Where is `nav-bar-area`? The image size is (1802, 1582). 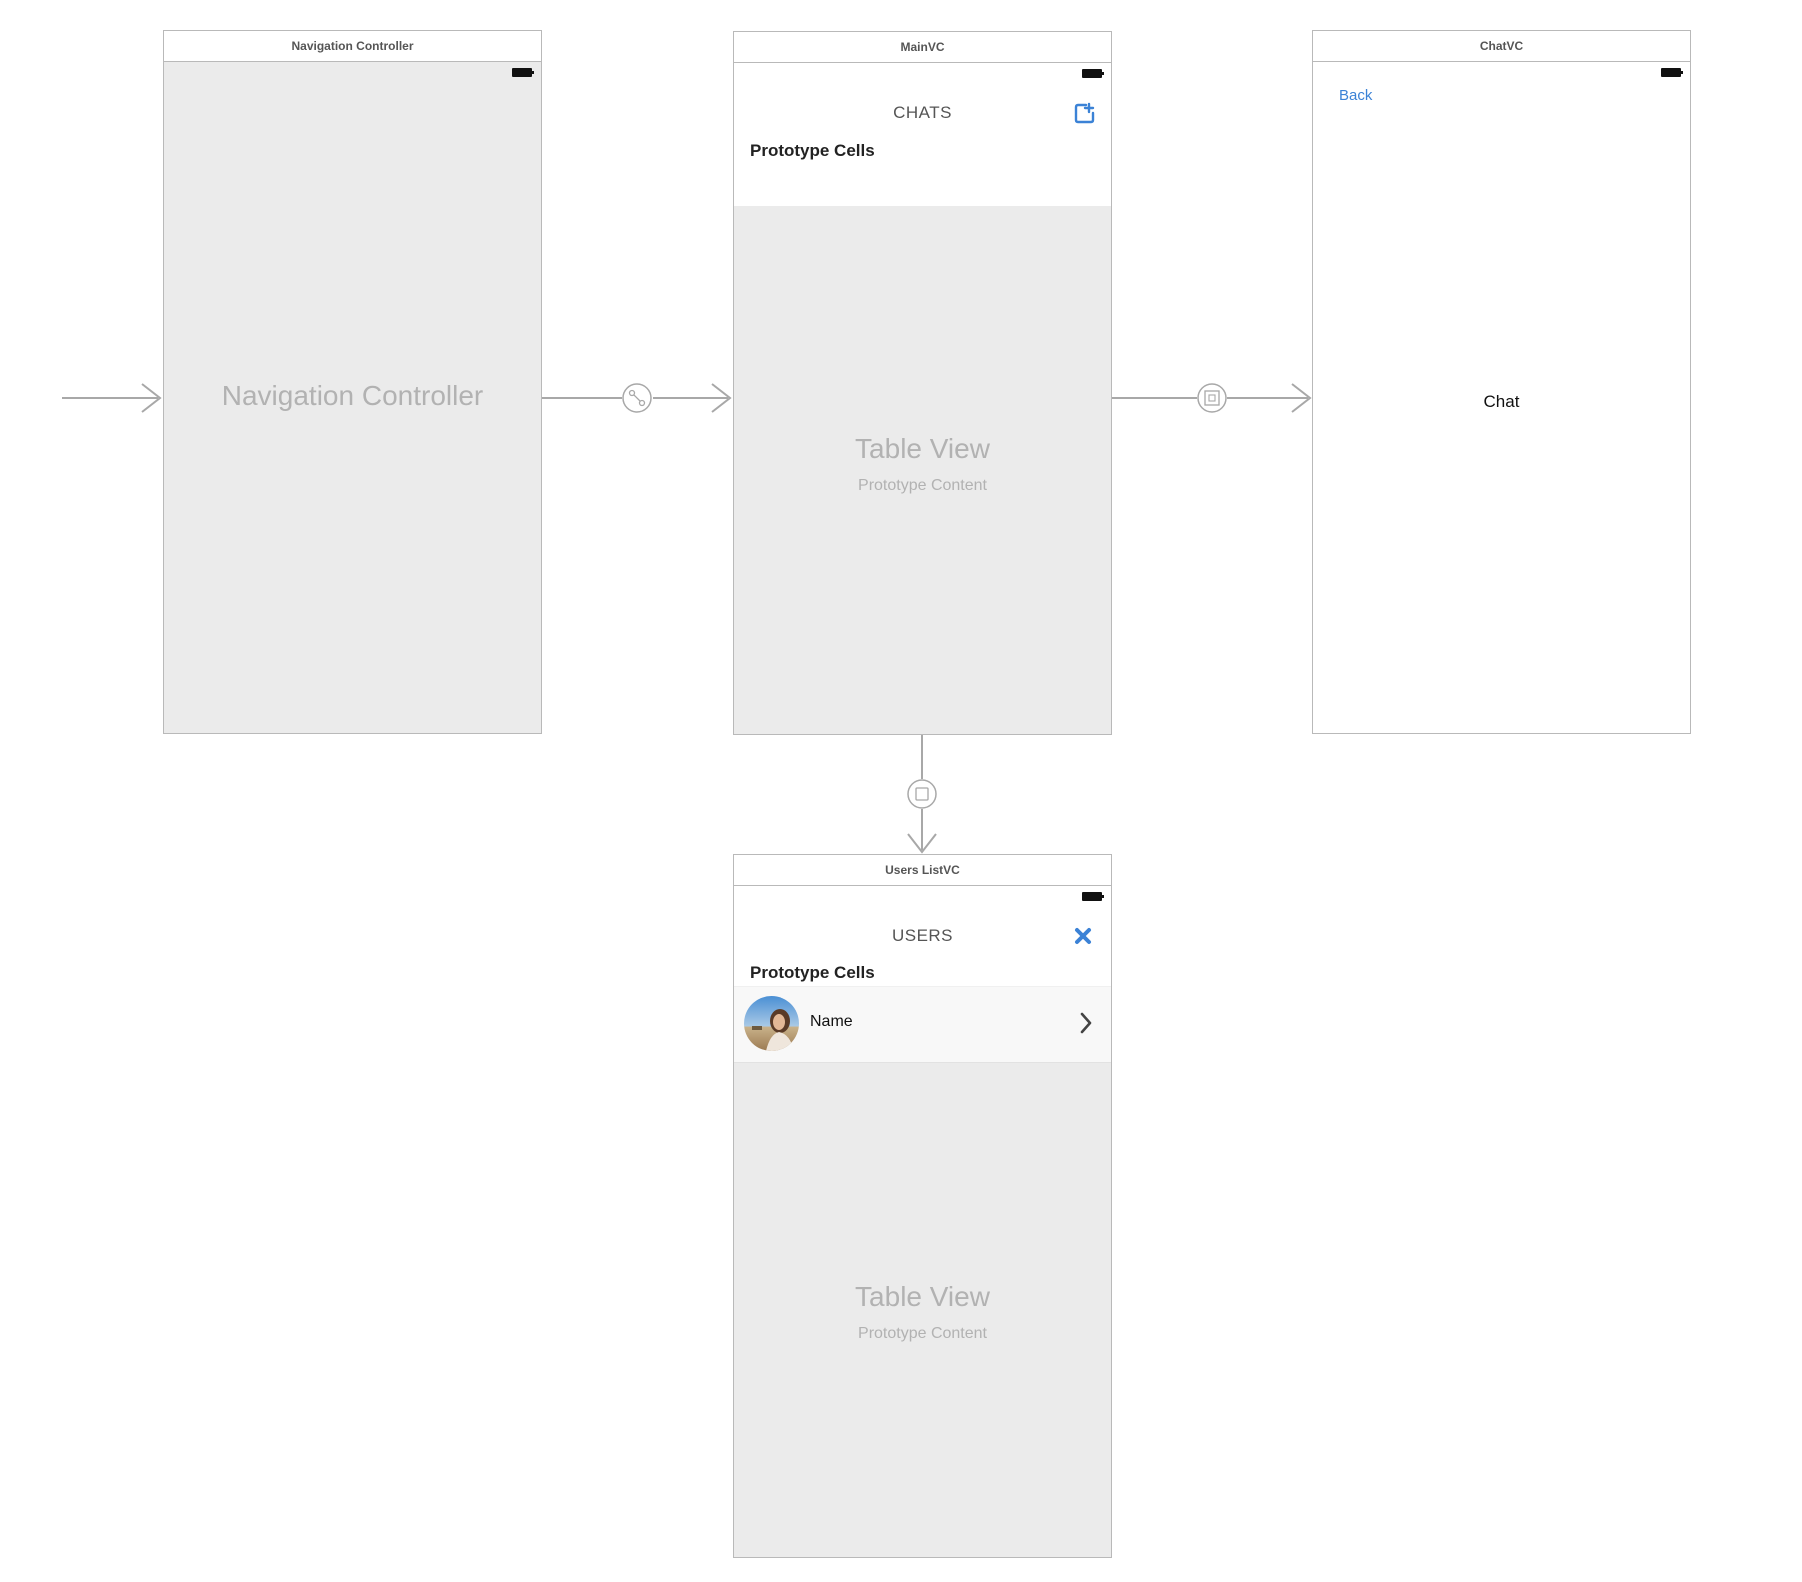
nav-bar-area is located at coordinates (922, 134).